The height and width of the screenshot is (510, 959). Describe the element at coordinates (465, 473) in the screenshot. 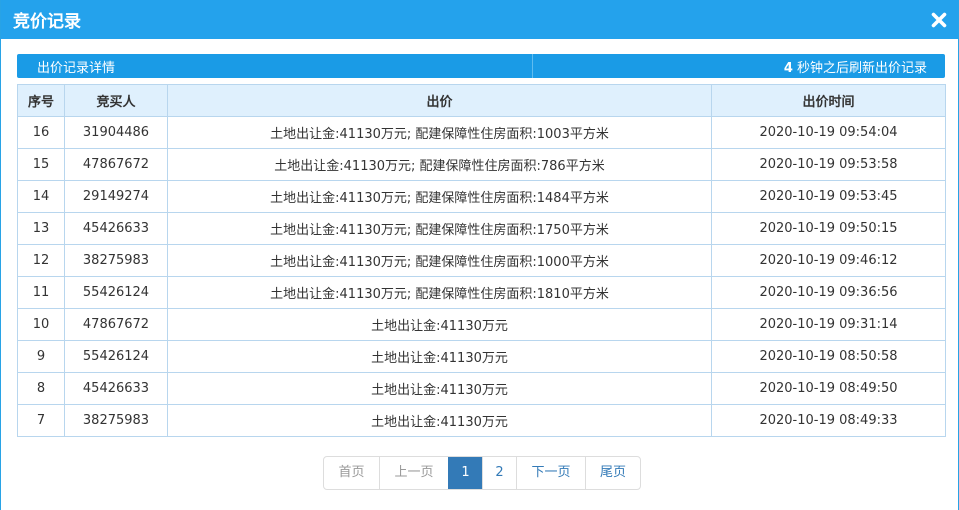

I see `page-button-1: 1` at that location.